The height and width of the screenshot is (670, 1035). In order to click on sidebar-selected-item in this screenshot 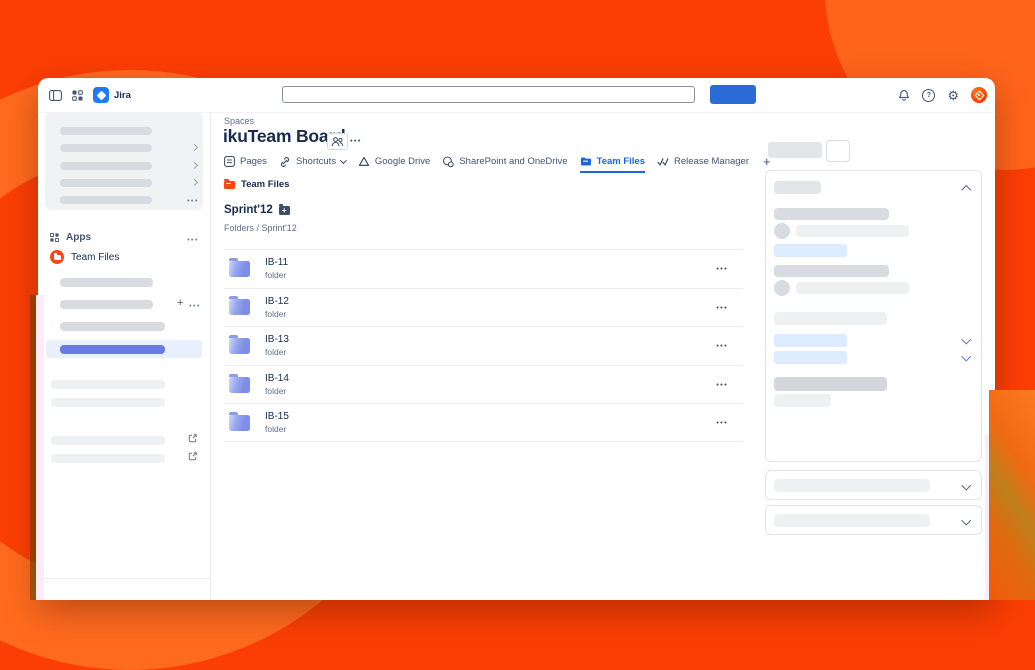, I will do `click(124, 349)`.